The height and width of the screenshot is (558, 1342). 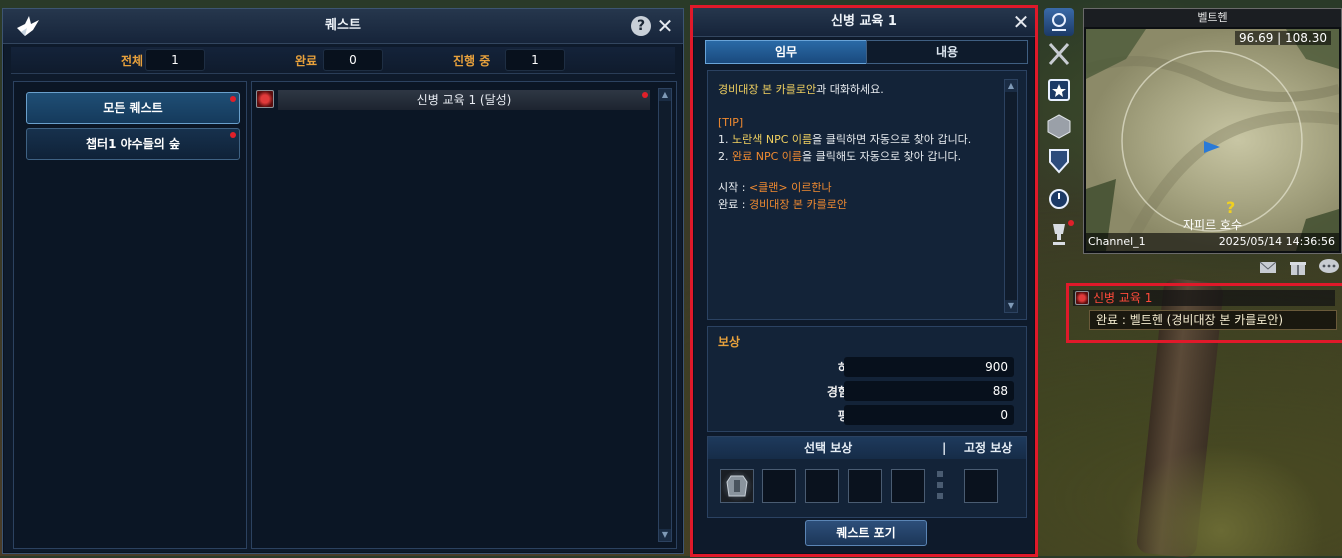 What do you see at coordinates (28, 26) in the screenshot?
I see `bird-logo-icon` at bounding box center [28, 26].